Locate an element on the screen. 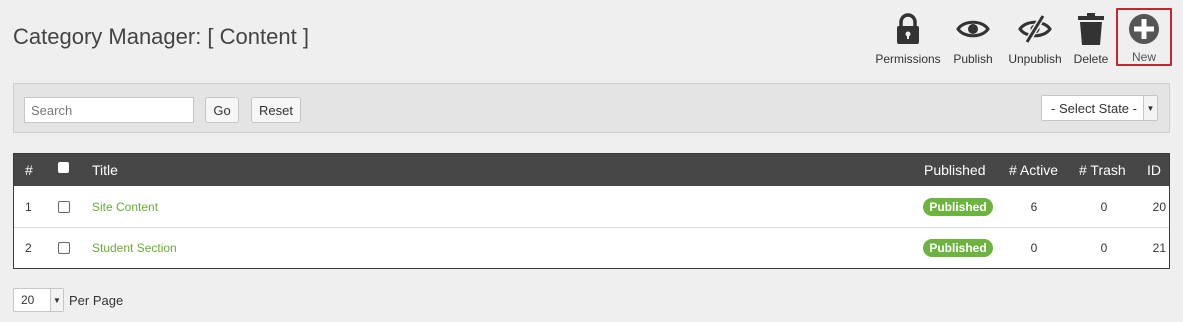 This screenshot has height=322, width=1183. select-all-checkbox is located at coordinates (63, 167).